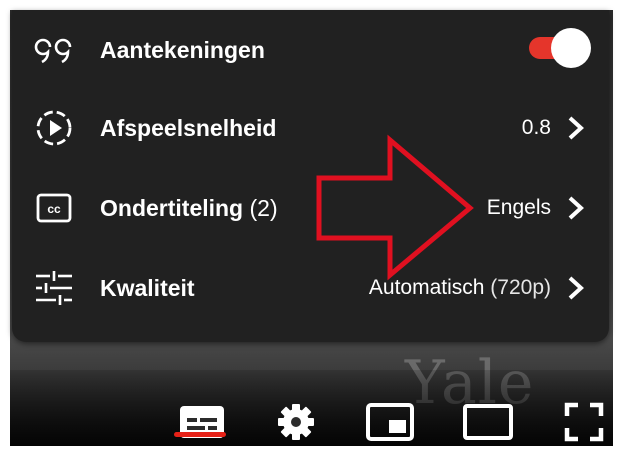 The height and width of the screenshot is (456, 621). What do you see at coordinates (54, 128) in the screenshot?
I see `playback-speed-icon` at bounding box center [54, 128].